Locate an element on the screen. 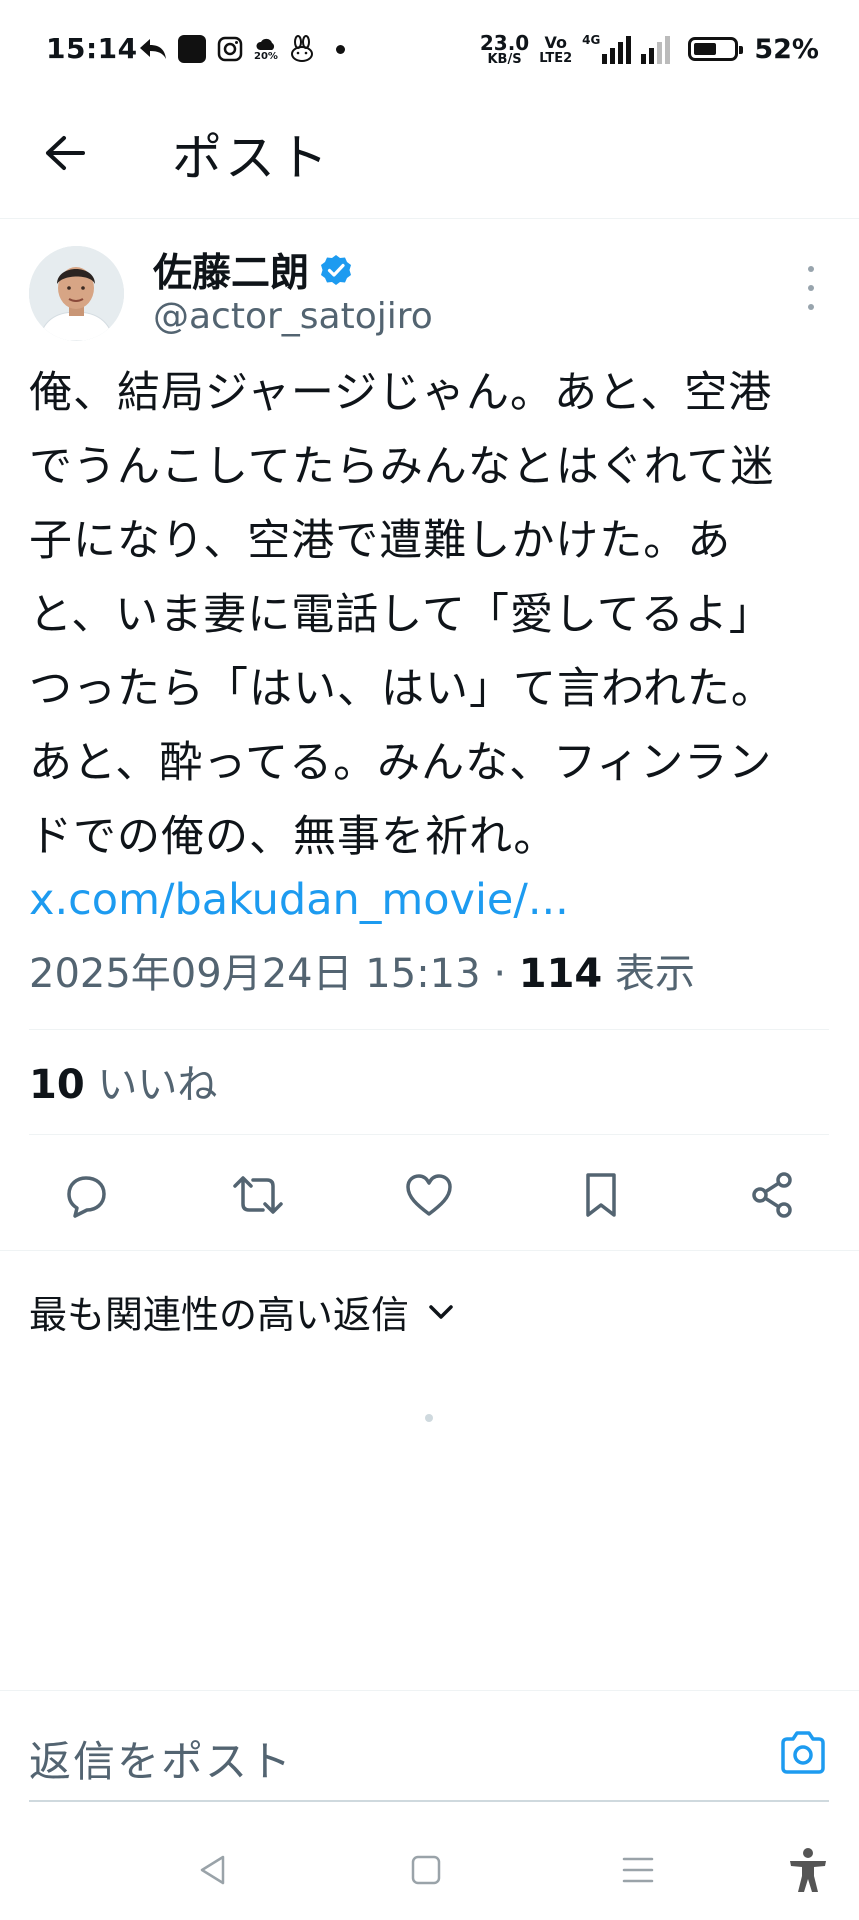  status-bar: 15:14 20% 23.0 KB/S Vo LTE2 4G 52% is located at coordinates (429, 50).